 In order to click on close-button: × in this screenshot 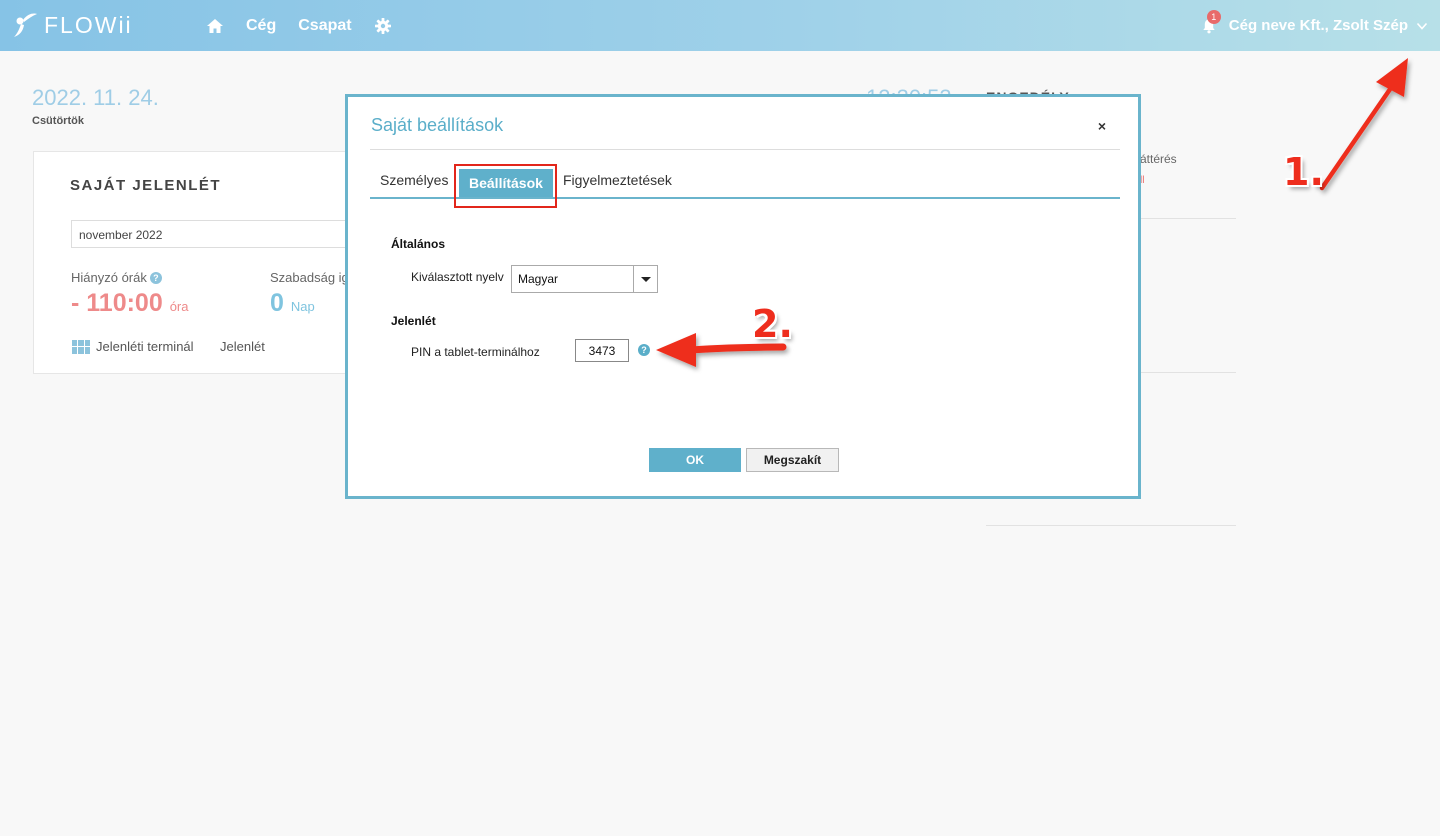, I will do `click(1102, 126)`.